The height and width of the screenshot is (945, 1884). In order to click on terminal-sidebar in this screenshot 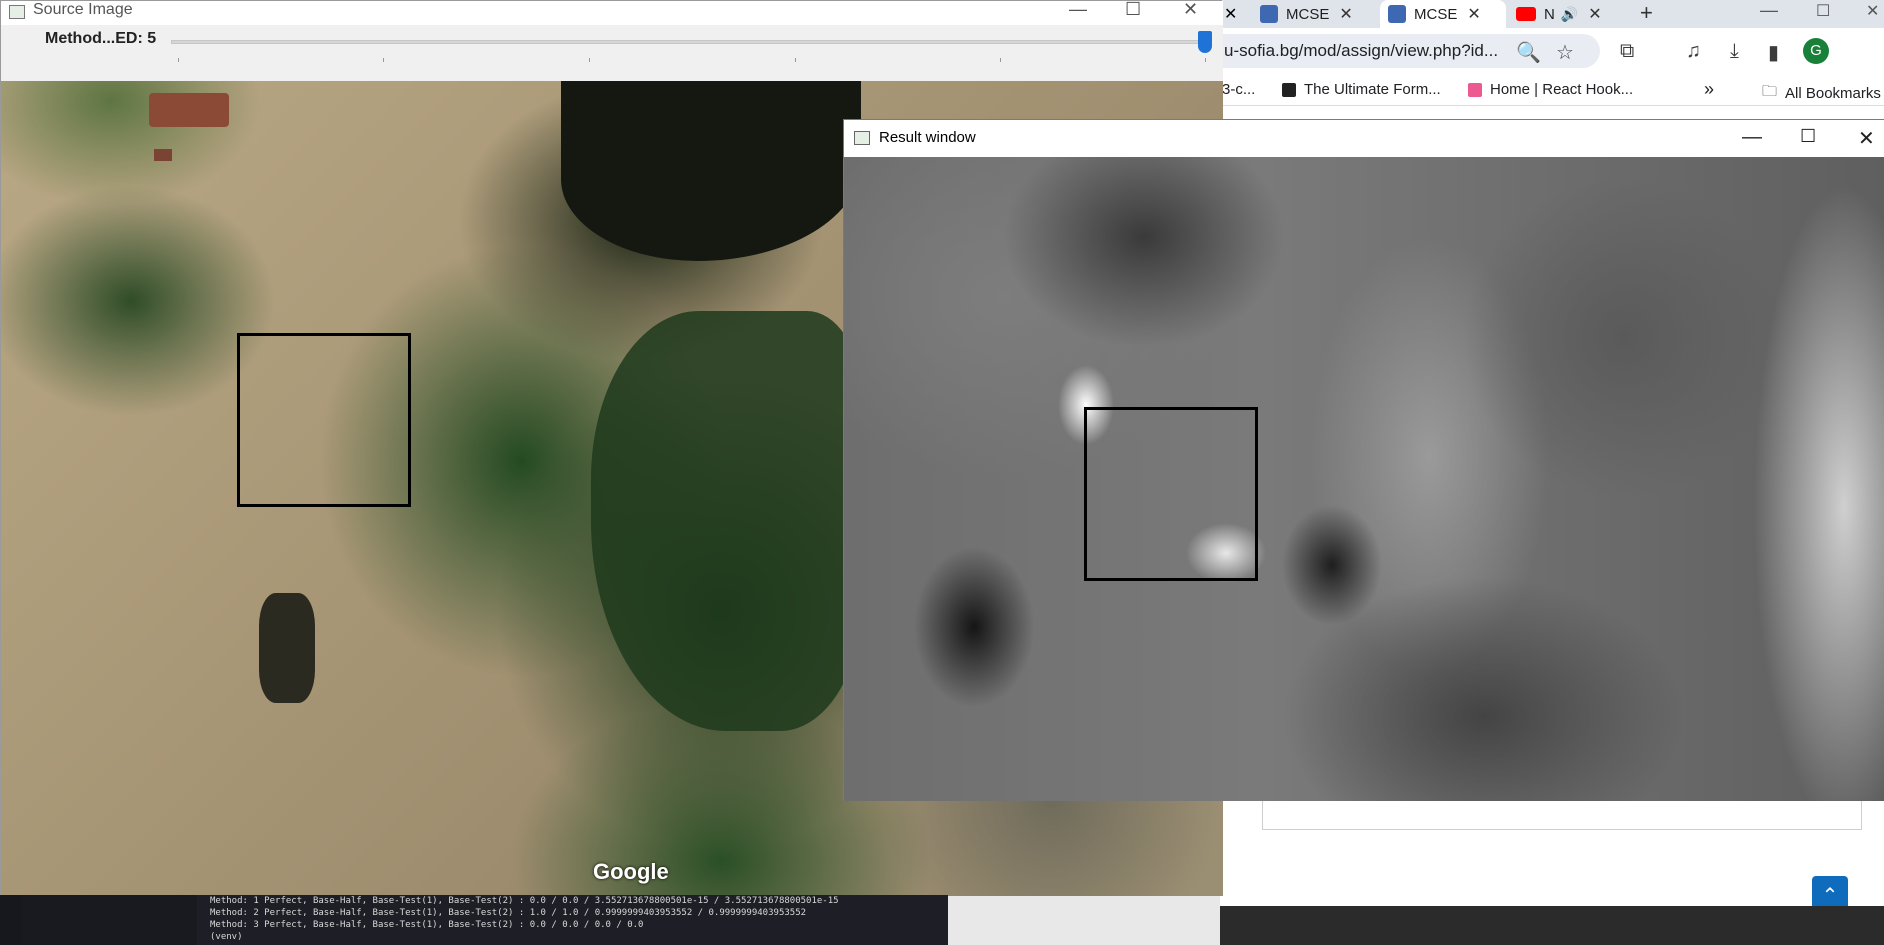, I will do `click(109, 920)`.